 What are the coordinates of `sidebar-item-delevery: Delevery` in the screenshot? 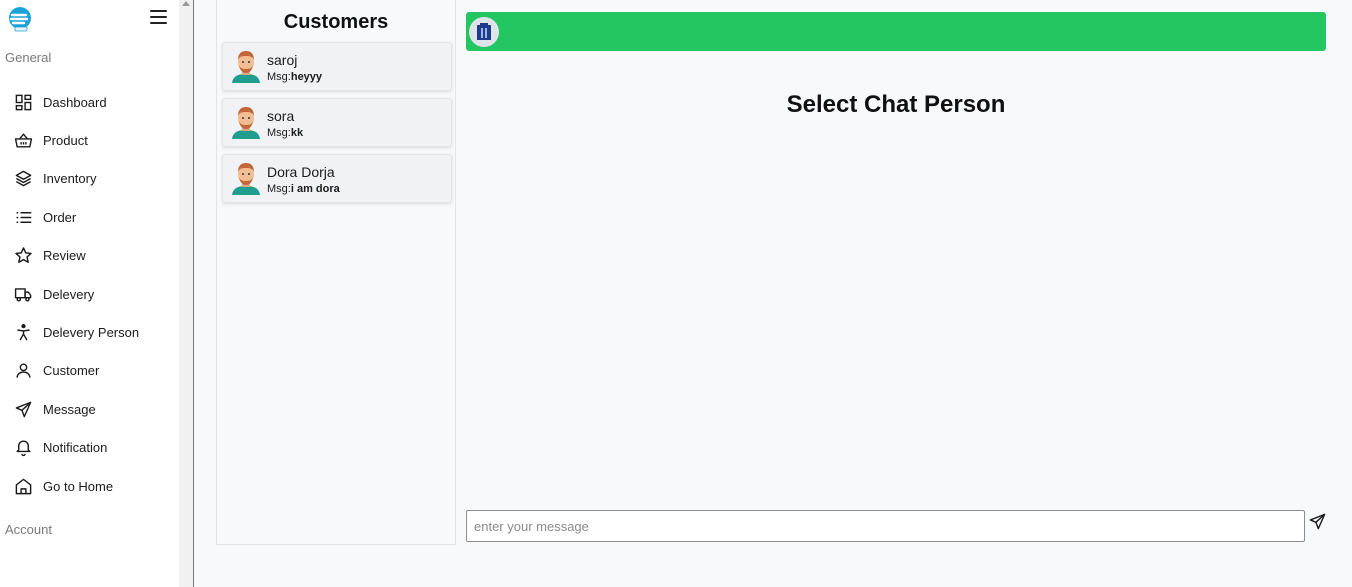 It's located at (89, 294).